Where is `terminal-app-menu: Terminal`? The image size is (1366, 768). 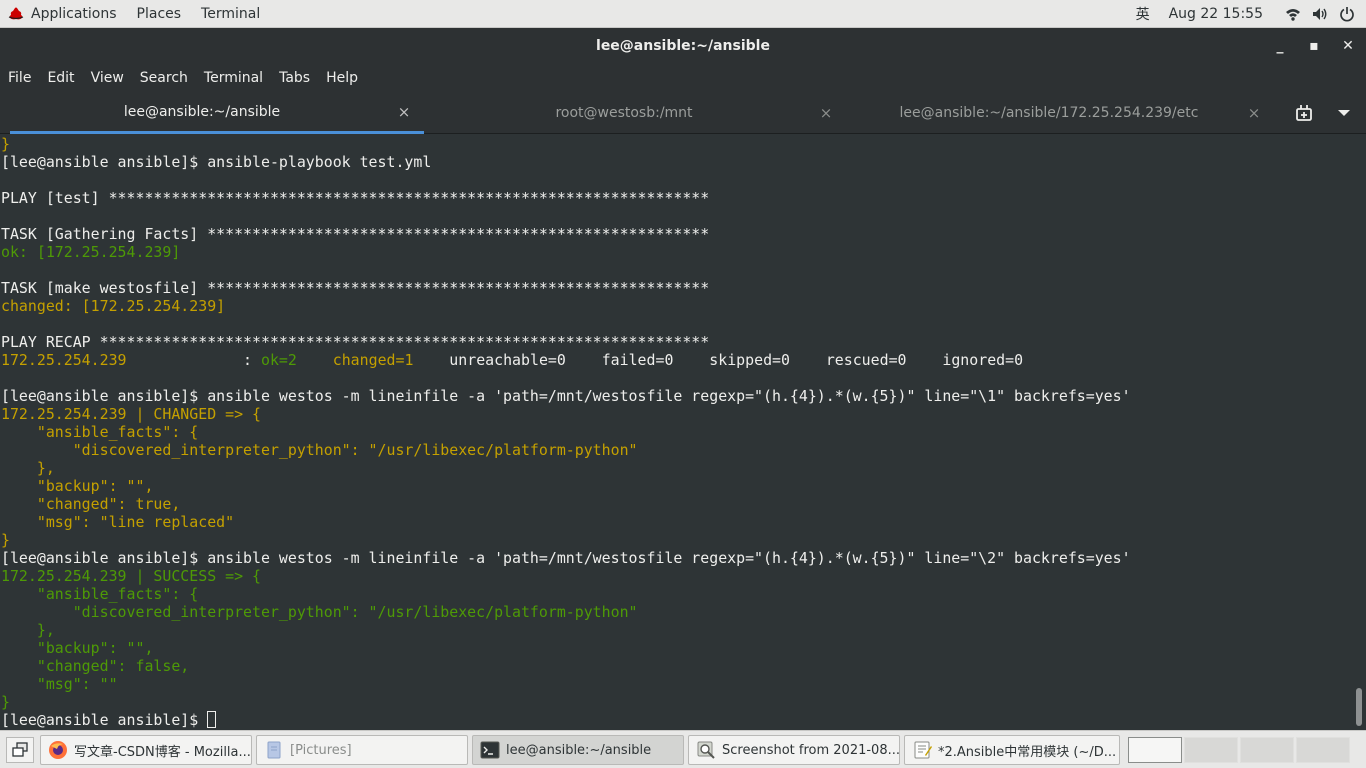
terminal-app-menu: Terminal is located at coordinates (230, 14).